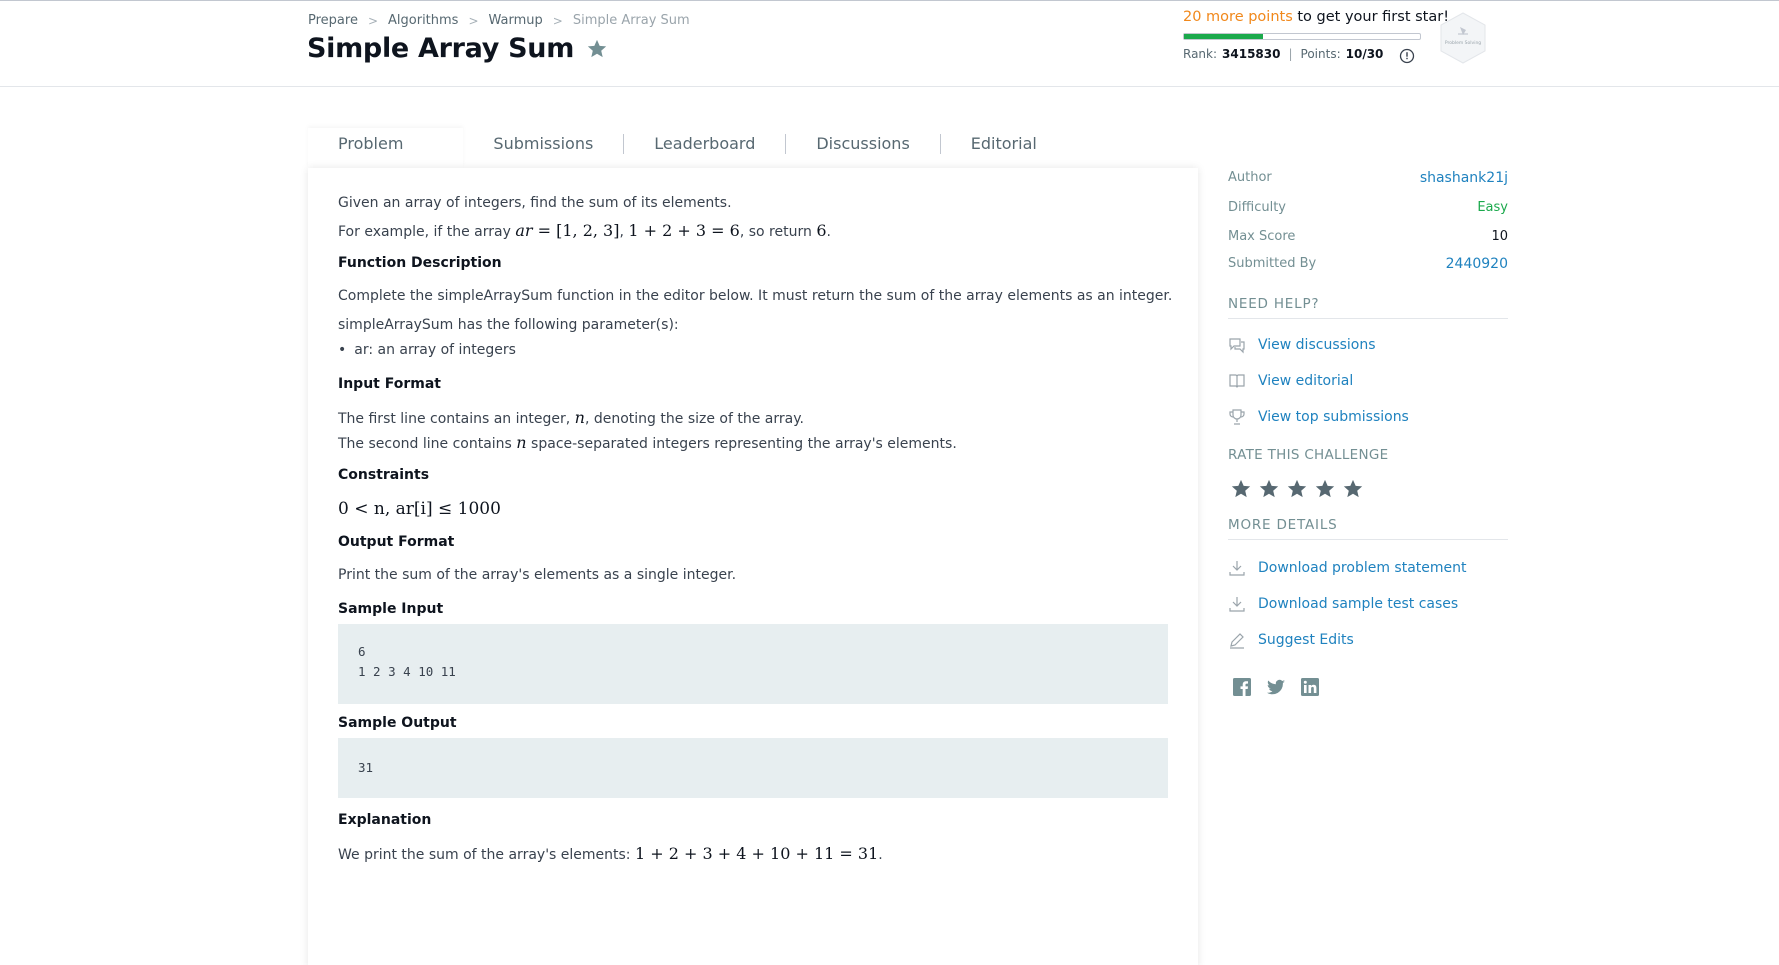  Describe the element at coordinates (1358, 604) in the screenshot. I see `download-sample-test-cases-label: Download sample test cases` at that location.